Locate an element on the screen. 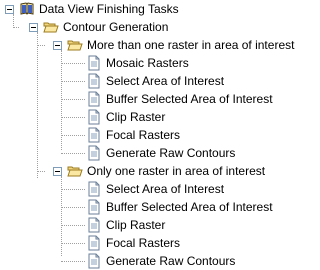  tree-node-label: More than one raster in area of interest is located at coordinates (191, 45).